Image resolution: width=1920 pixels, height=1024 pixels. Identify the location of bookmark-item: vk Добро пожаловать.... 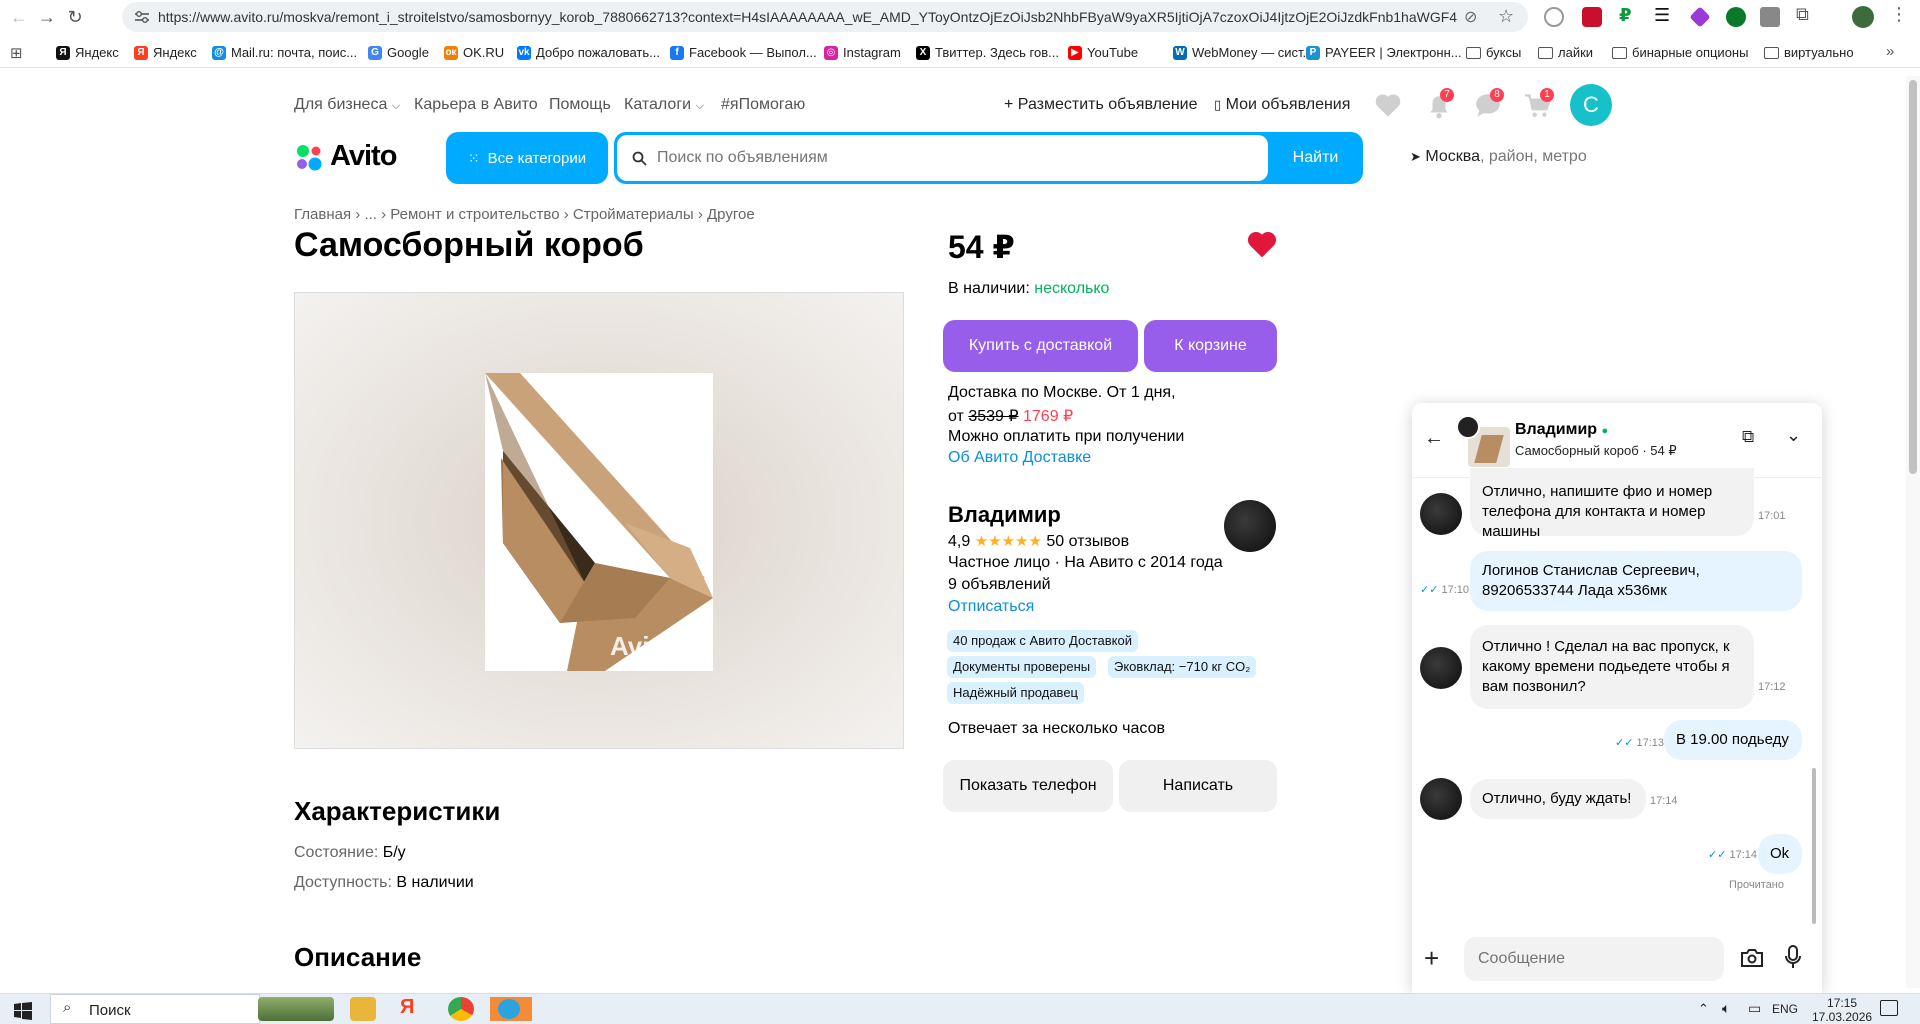
(588, 52).